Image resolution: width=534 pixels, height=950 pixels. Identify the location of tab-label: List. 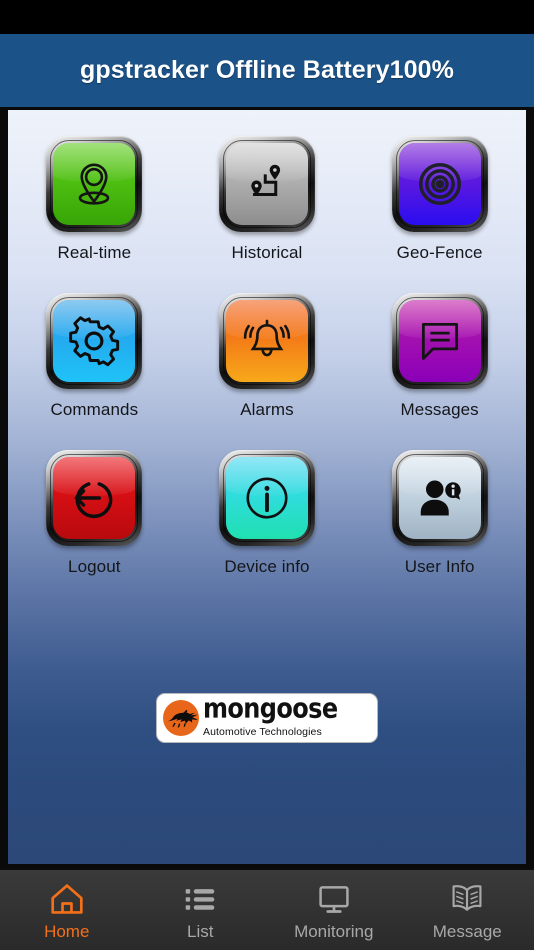
(200, 931).